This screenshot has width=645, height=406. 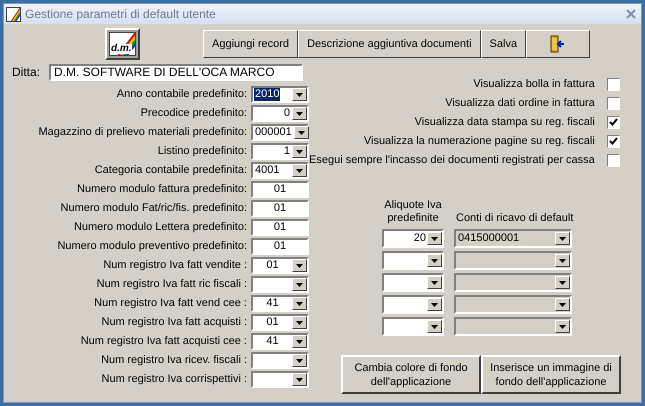 I want to click on field-label: Magazzino di prelievo materiali predefinito:, so click(x=142, y=132).